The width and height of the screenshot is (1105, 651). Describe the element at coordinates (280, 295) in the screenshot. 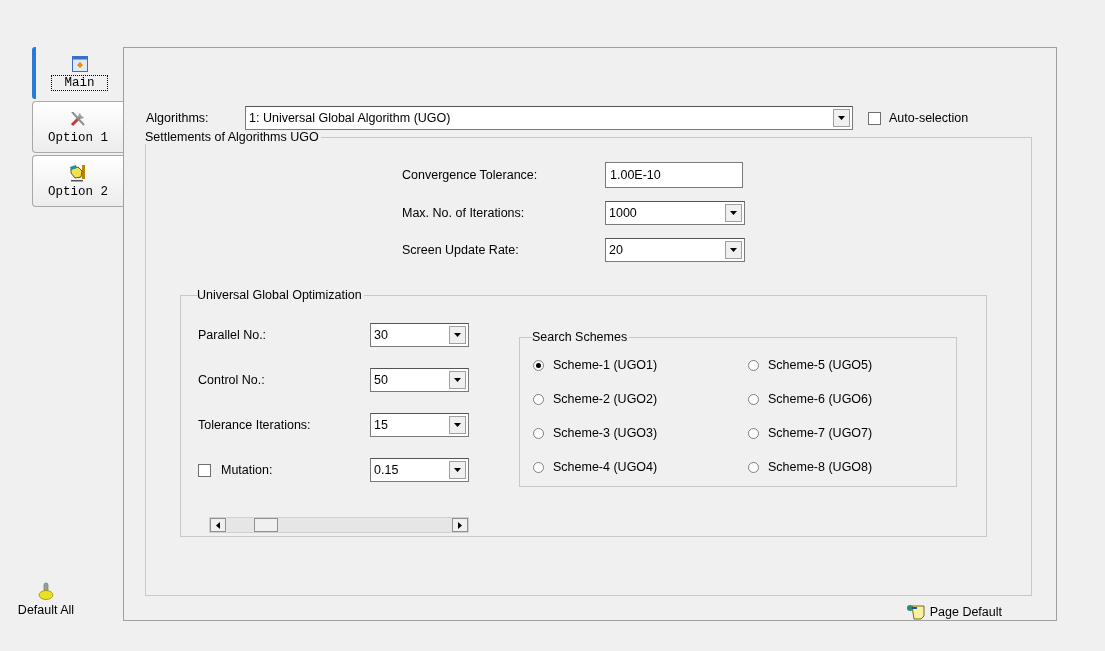

I see `group-title: Universal Global Optimization` at that location.